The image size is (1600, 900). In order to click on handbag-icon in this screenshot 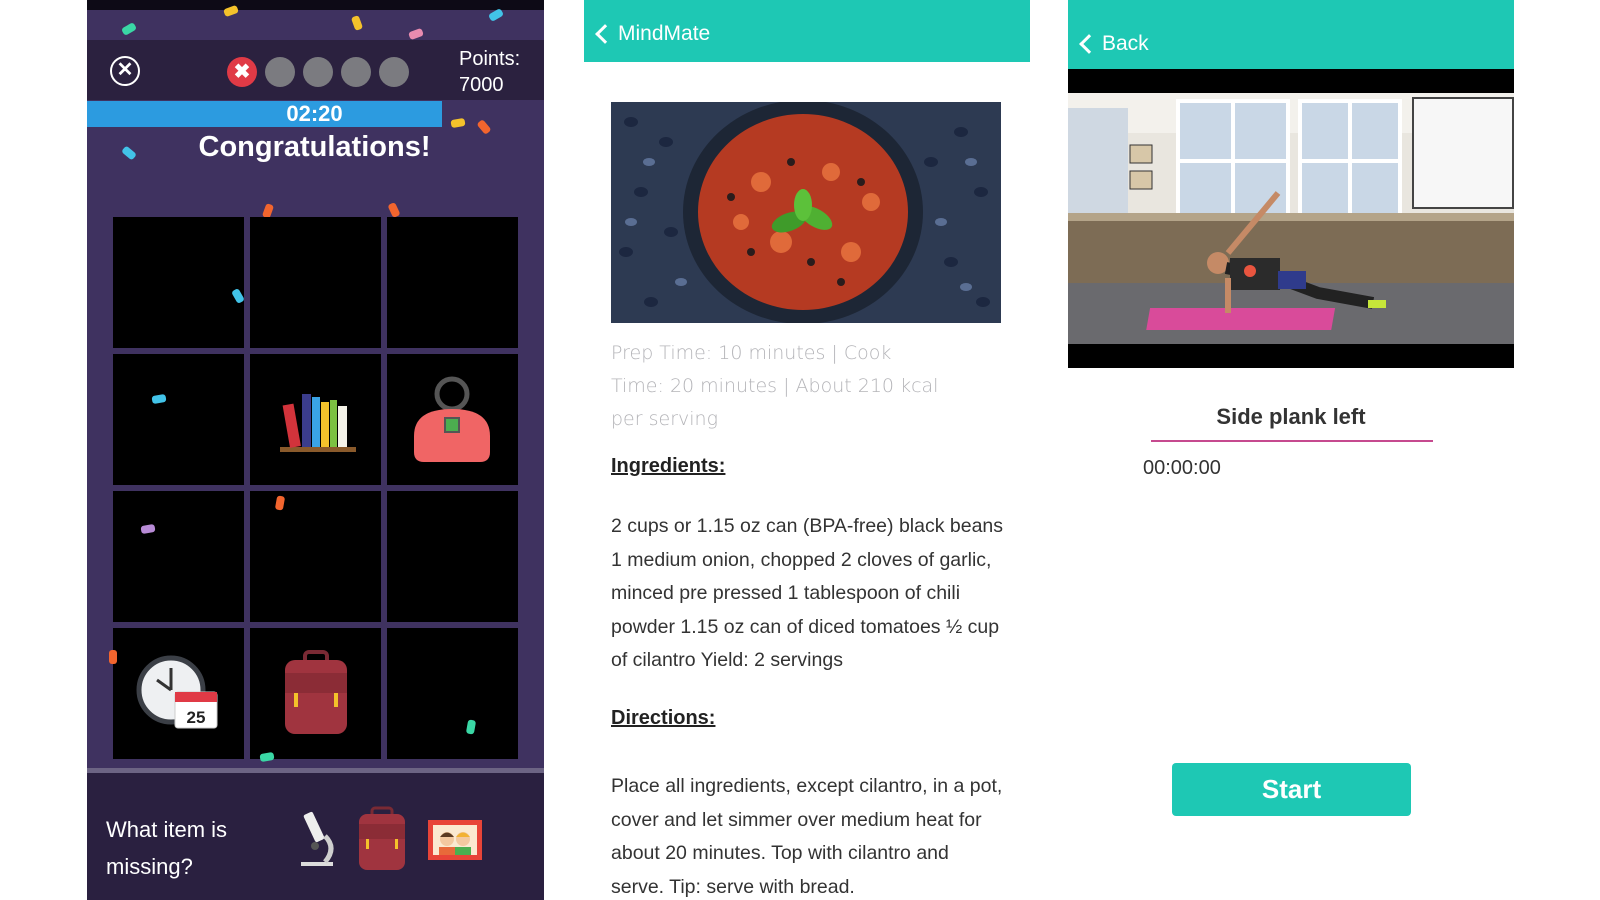, I will do `click(452, 419)`.